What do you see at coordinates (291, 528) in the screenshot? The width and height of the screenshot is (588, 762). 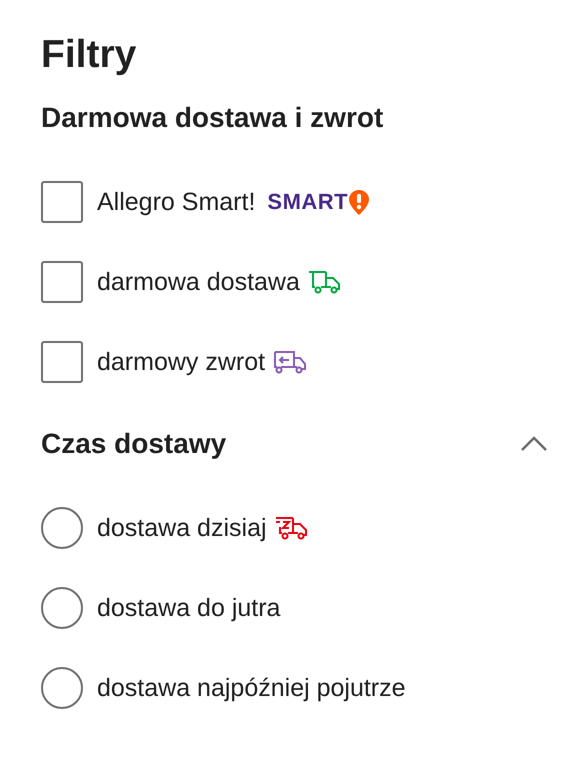 I see `fast-truck-icon` at bounding box center [291, 528].